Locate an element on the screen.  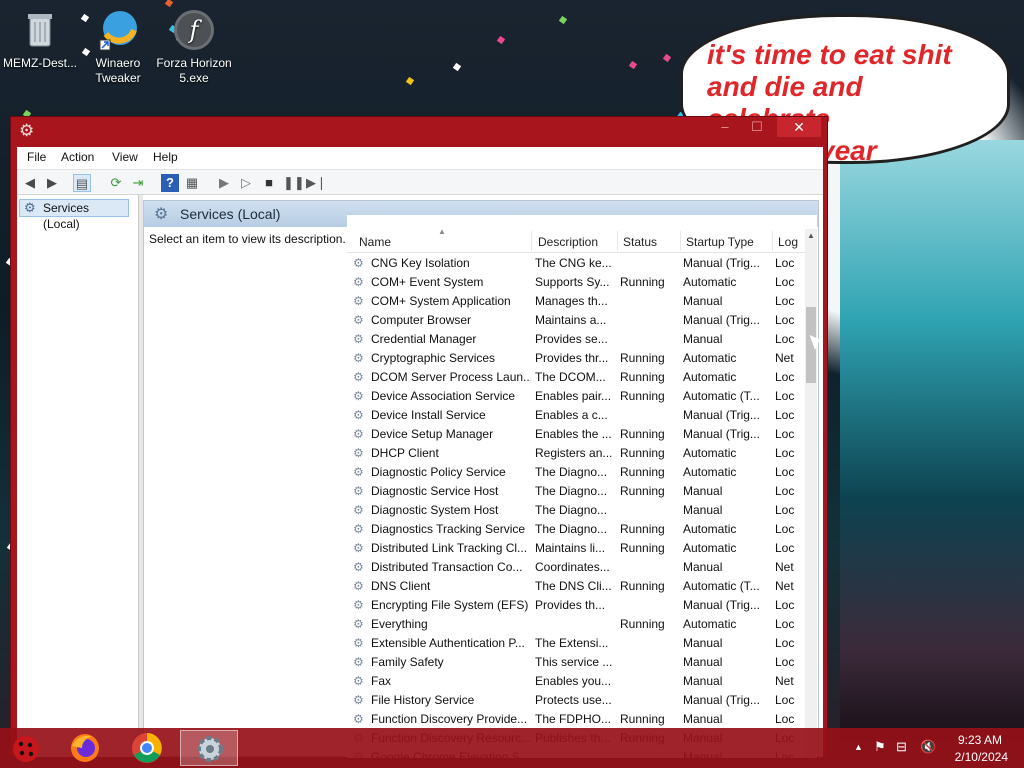
vertical-scrollbar: ▲ is located at coordinates (811, 493).